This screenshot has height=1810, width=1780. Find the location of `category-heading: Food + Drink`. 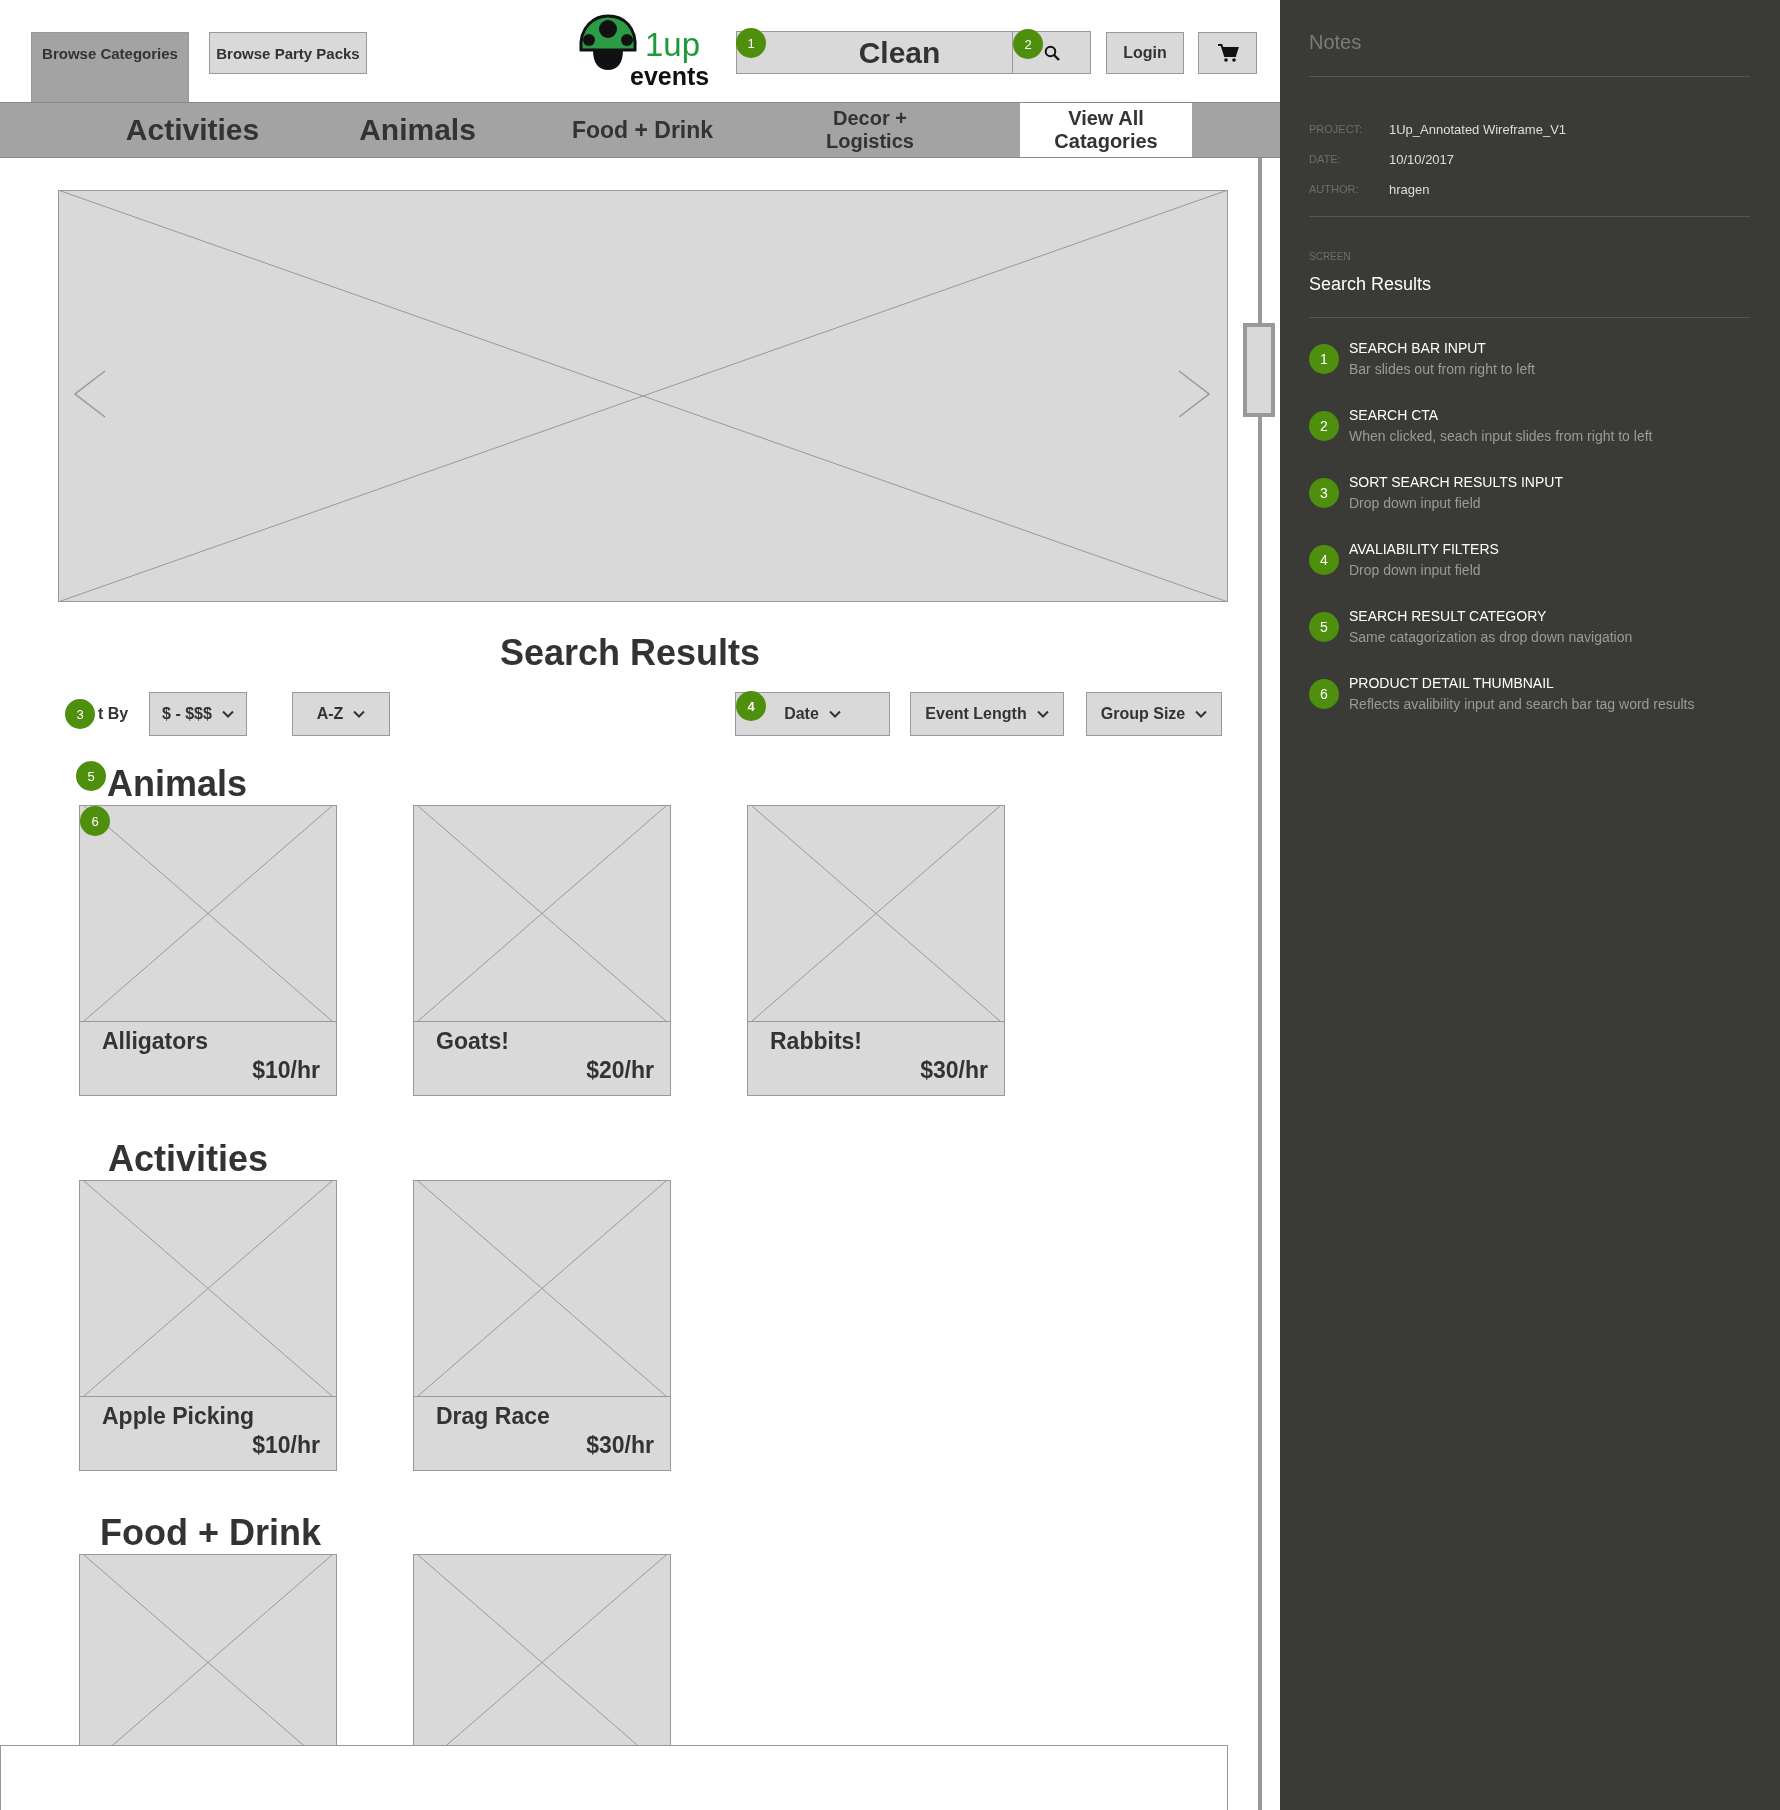

category-heading: Food + Drink is located at coordinates (210, 1533).